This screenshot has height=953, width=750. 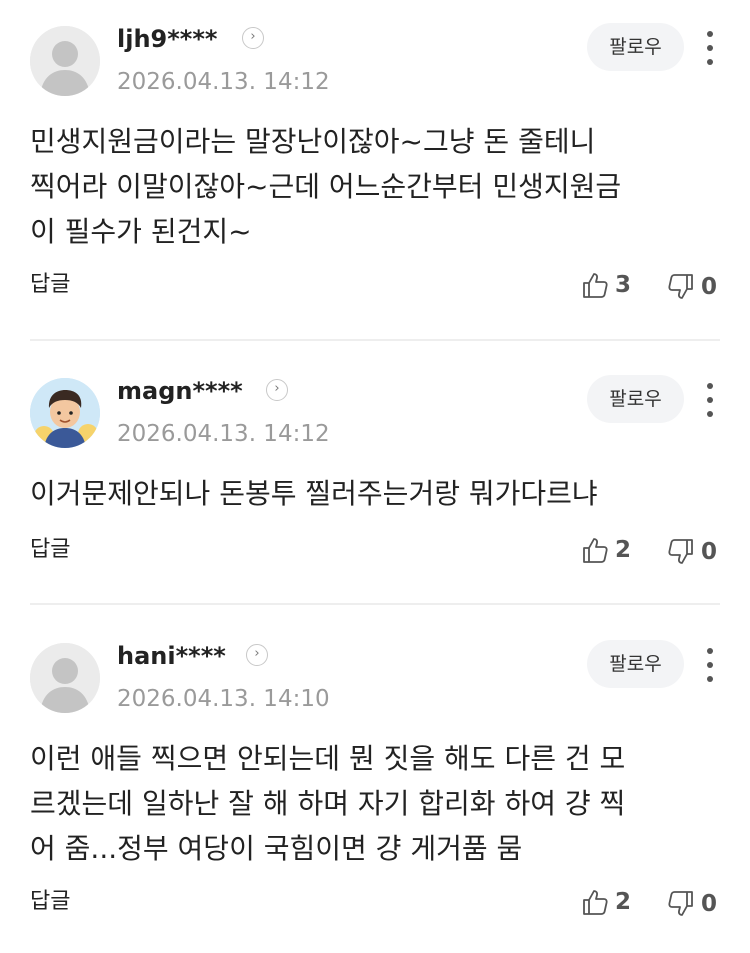 I want to click on like-button: 3, so click(x=606, y=285).